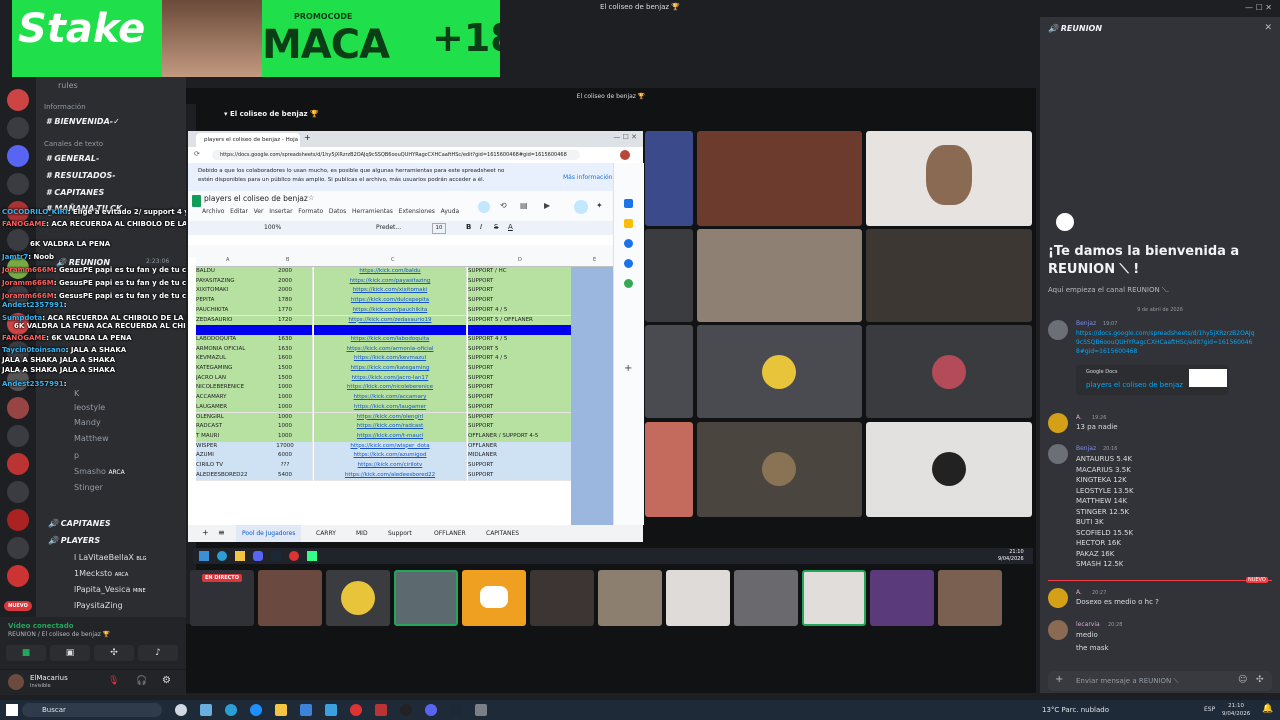 Image resolution: width=1280 pixels, height=720 pixels. What do you see at coordinates (450, 533) in the screenshot?
I see `sheet-tab-offlaner: OFFLANER` at bounding box center [450, 533].